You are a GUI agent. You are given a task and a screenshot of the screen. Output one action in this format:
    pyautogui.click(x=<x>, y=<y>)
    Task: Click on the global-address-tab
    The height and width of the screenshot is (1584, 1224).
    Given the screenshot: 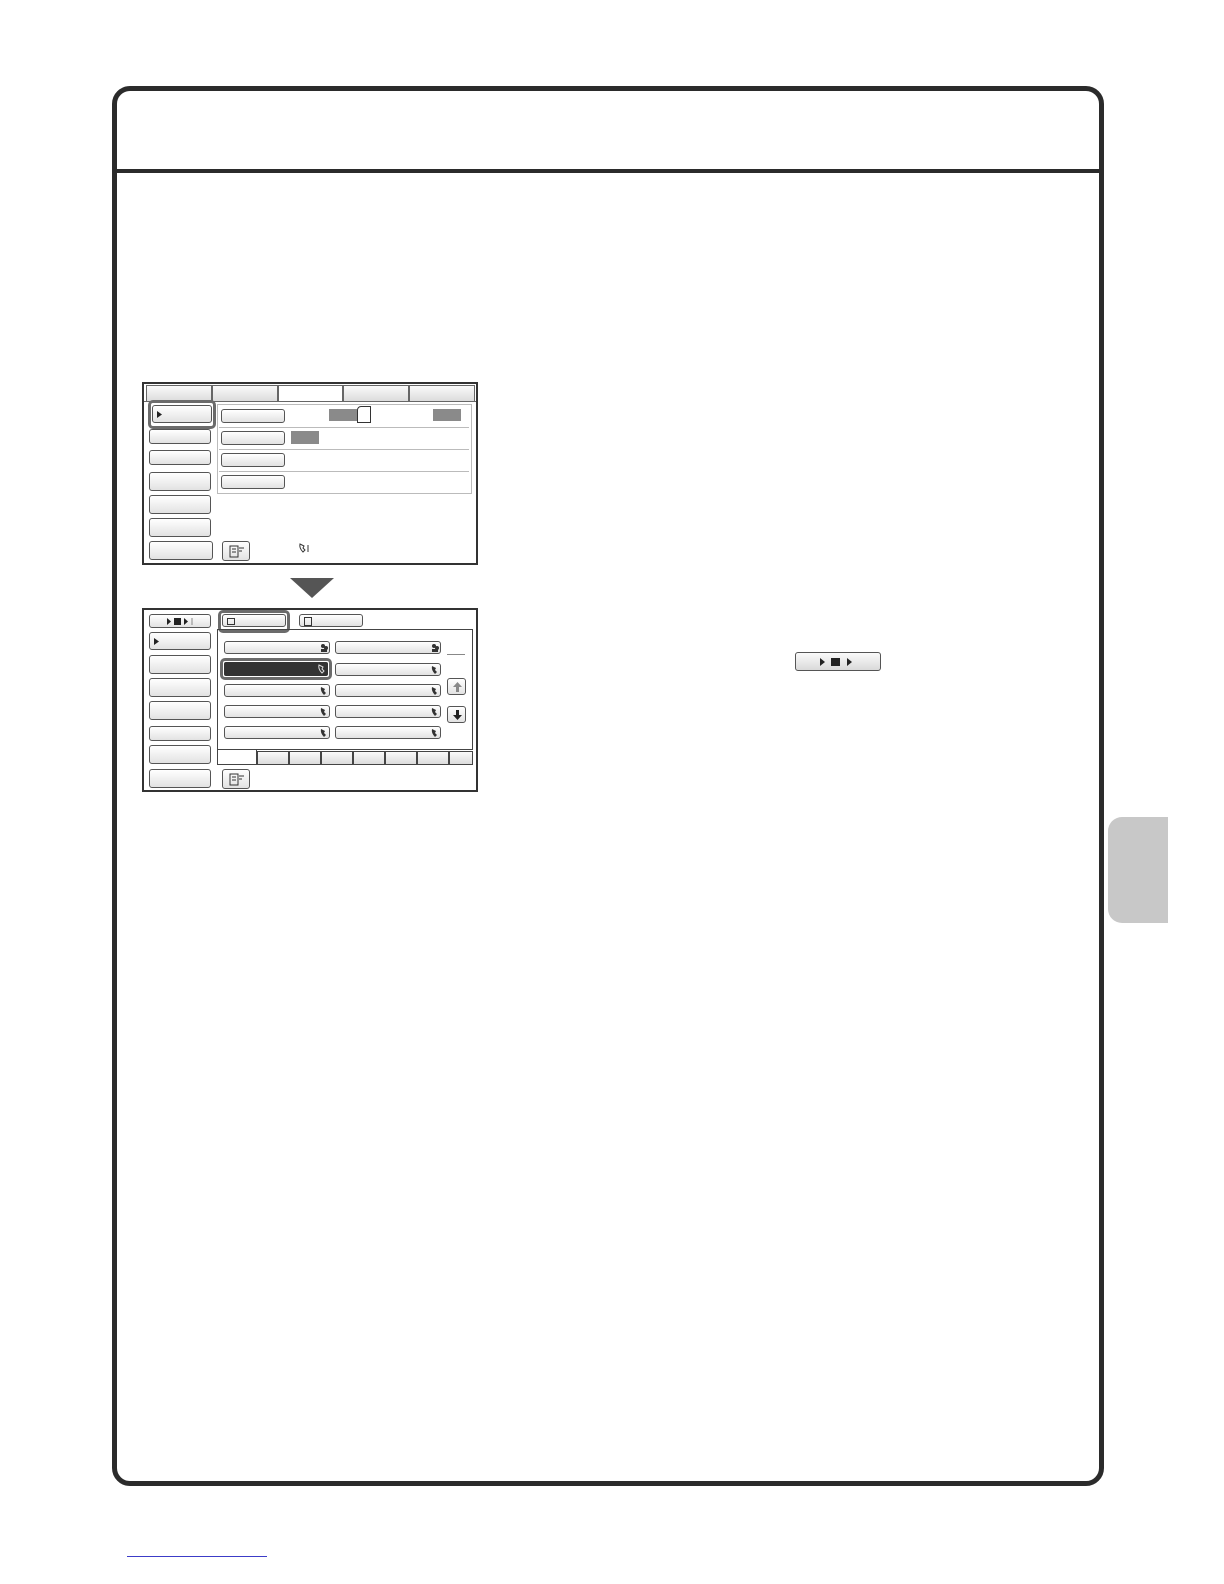 What is the action you would take?
    pyautogui.click(x=331, y=620)
    